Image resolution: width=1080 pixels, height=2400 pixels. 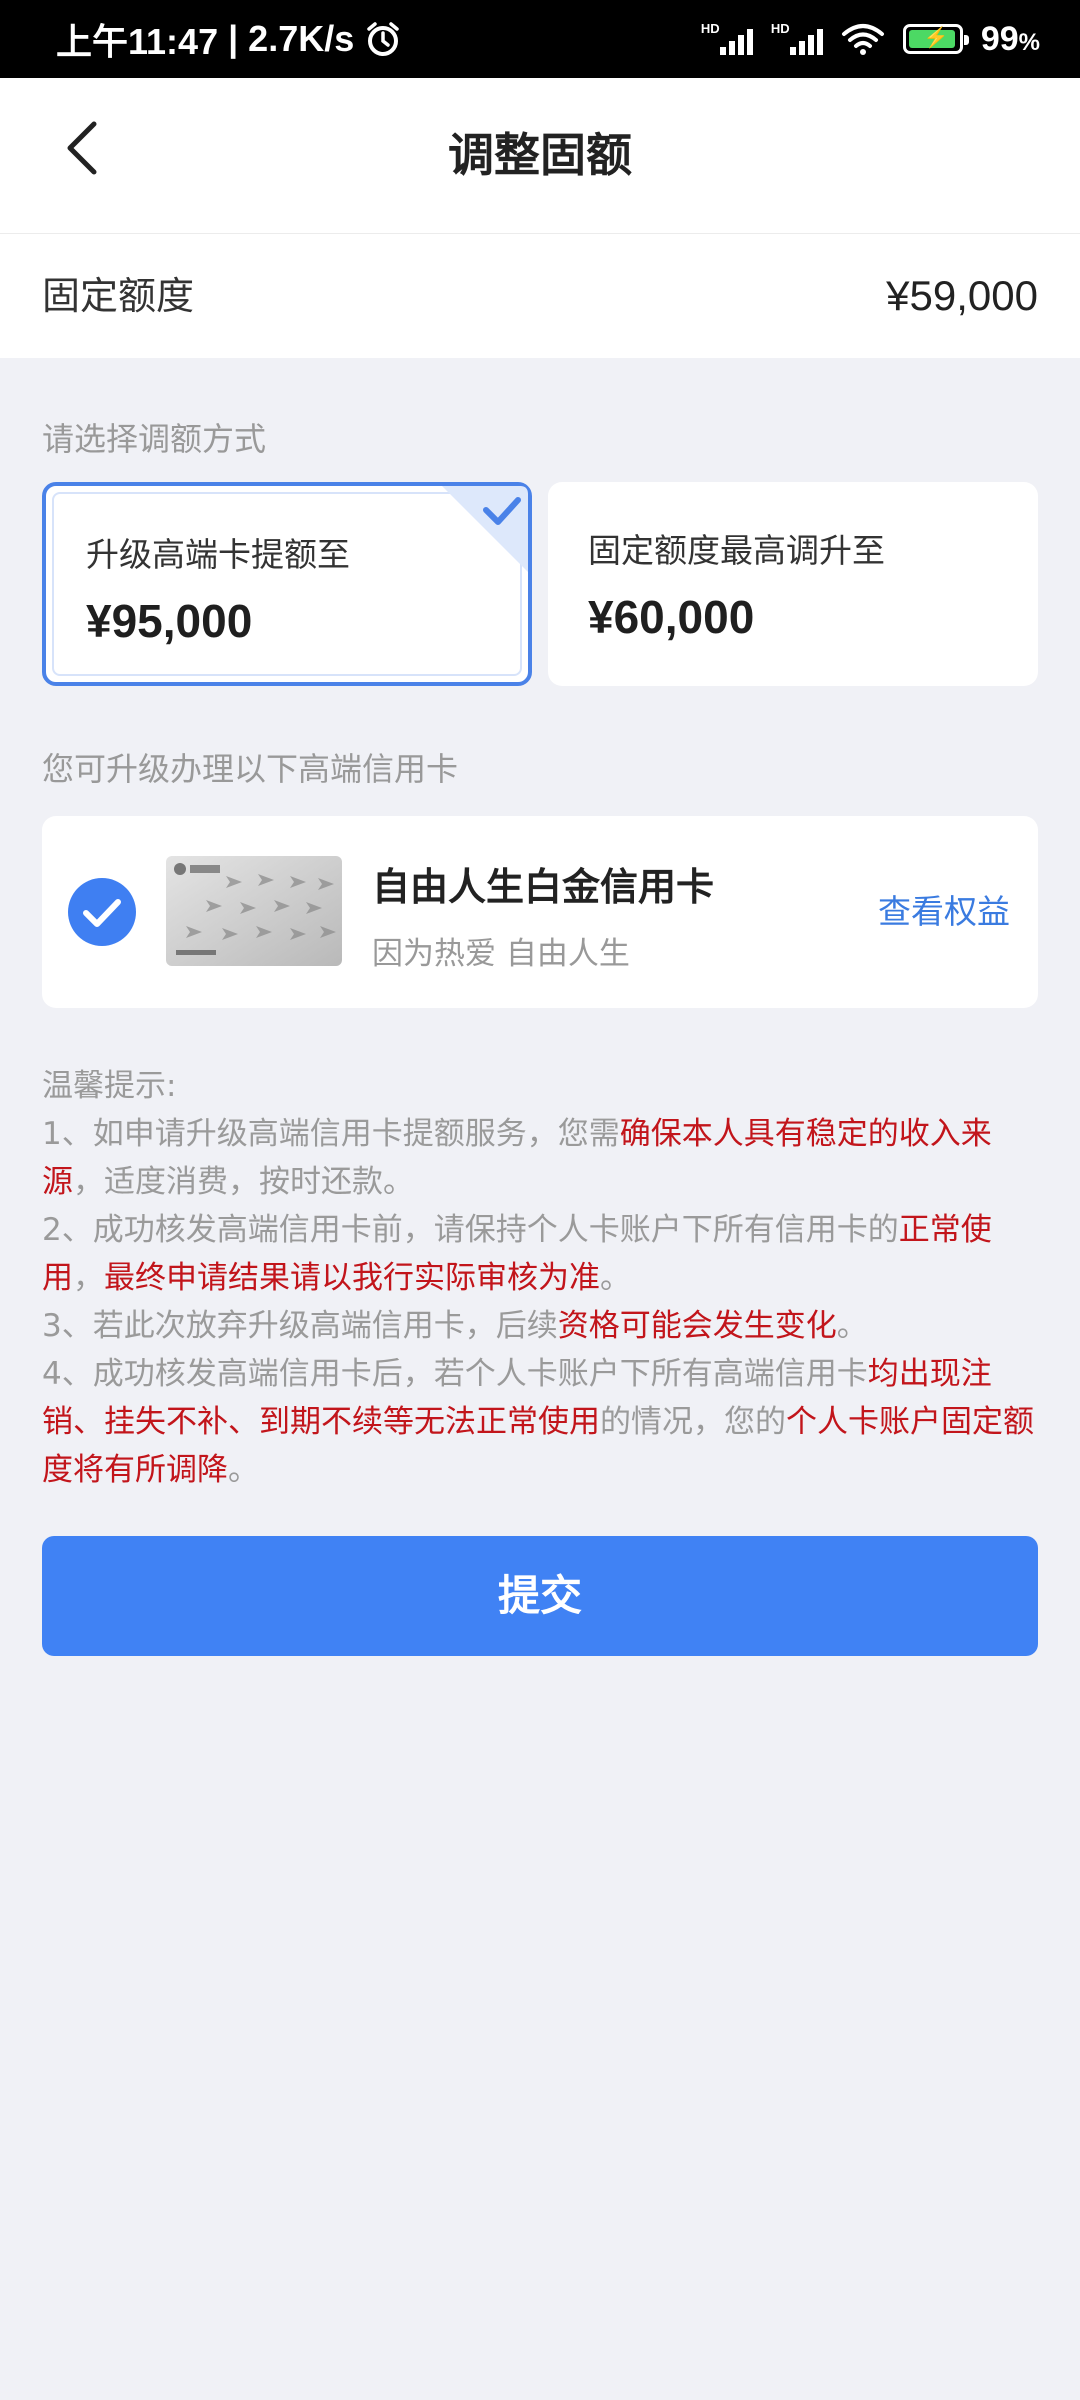 I want to click on page-title: 调整固额, so click(x=540, y=155).